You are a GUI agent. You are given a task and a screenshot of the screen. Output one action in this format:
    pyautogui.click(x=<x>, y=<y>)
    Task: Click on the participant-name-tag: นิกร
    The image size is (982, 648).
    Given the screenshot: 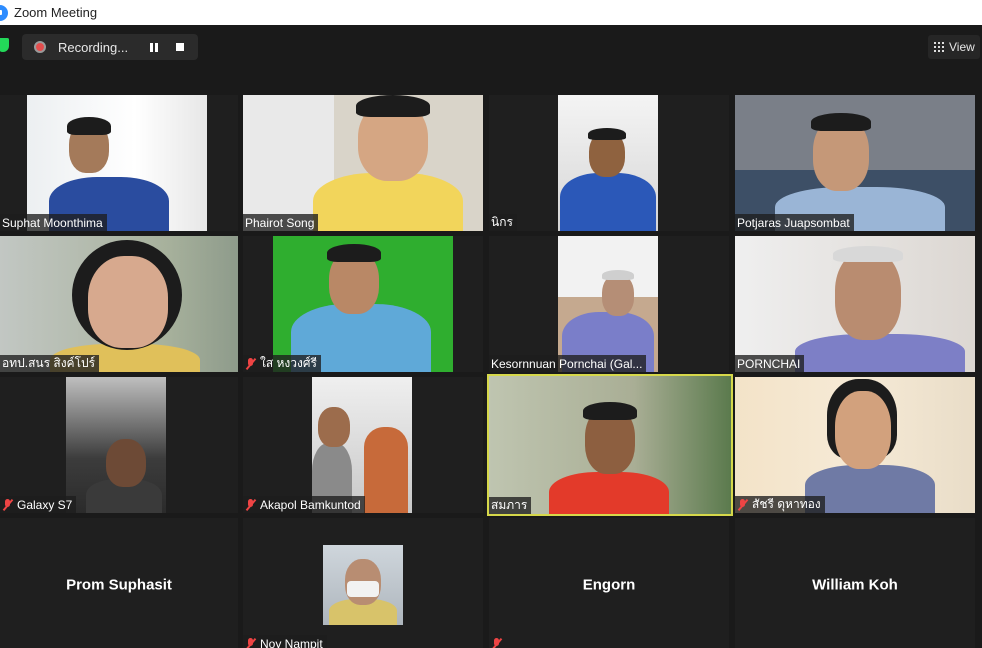 What is the action you would take?
    pyautogui.click(x=503, y=222)
    